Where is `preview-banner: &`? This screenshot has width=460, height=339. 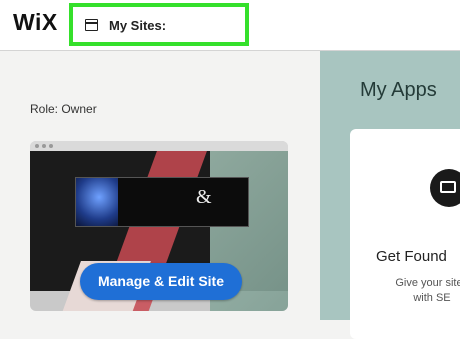 preview-banner: & is located at coordinates (162, 202).